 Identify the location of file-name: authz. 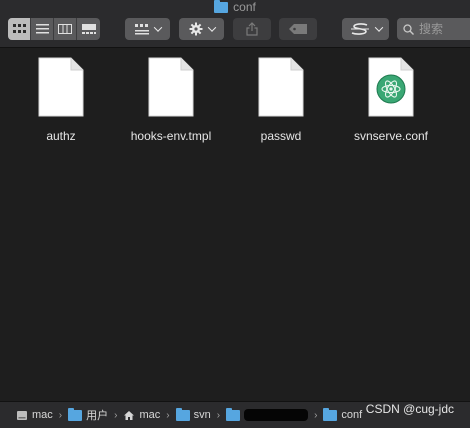
(61, 136).